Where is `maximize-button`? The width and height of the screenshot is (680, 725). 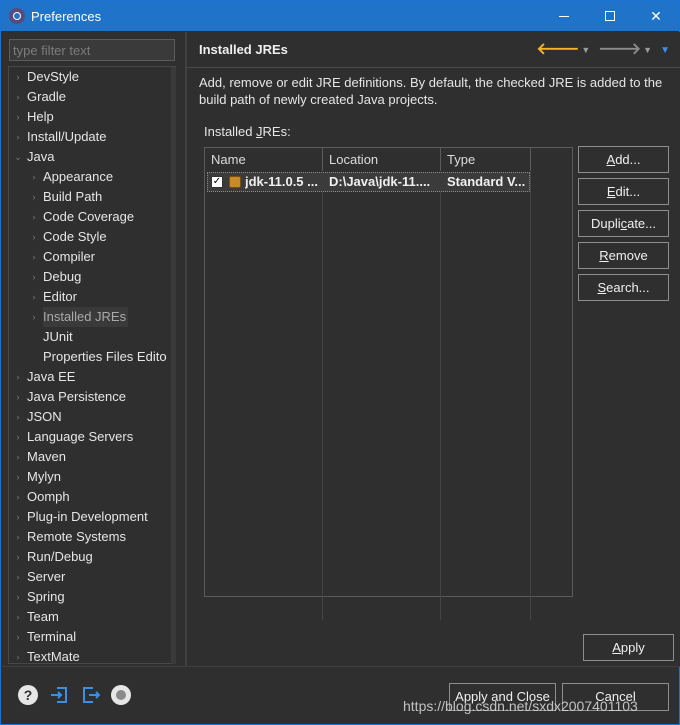
maximize-button is located at coordinates (610, 16).